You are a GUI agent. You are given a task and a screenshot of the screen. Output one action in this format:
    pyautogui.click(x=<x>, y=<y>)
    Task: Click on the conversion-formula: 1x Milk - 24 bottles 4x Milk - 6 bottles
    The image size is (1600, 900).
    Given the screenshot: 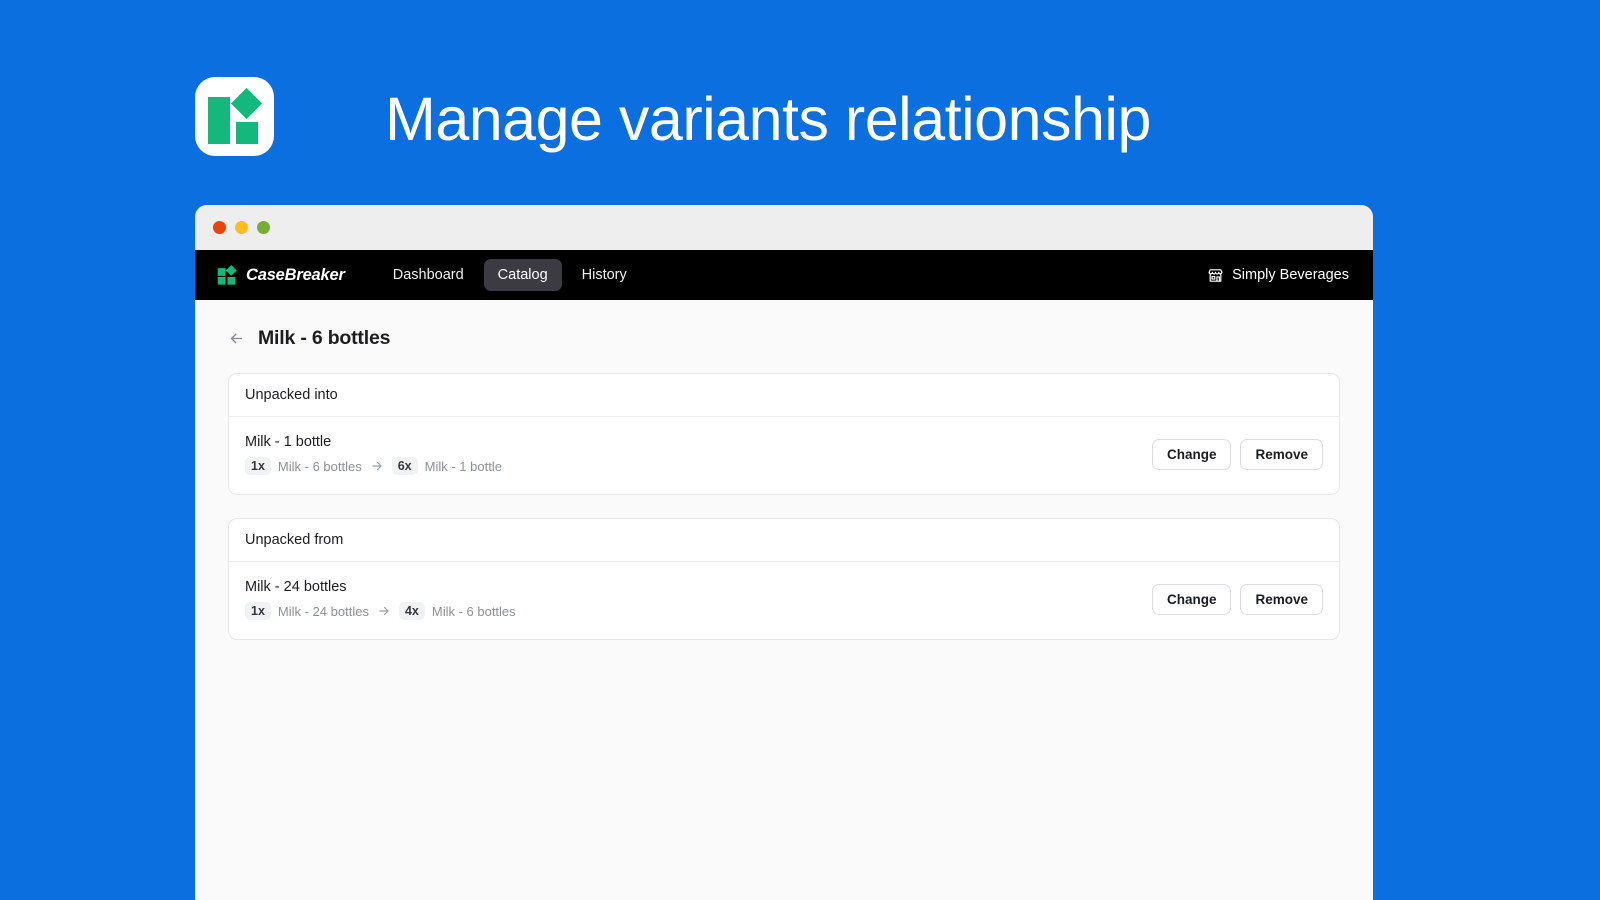 What is the action you would take?
    pyautogui.click(x=380, y=611)
    